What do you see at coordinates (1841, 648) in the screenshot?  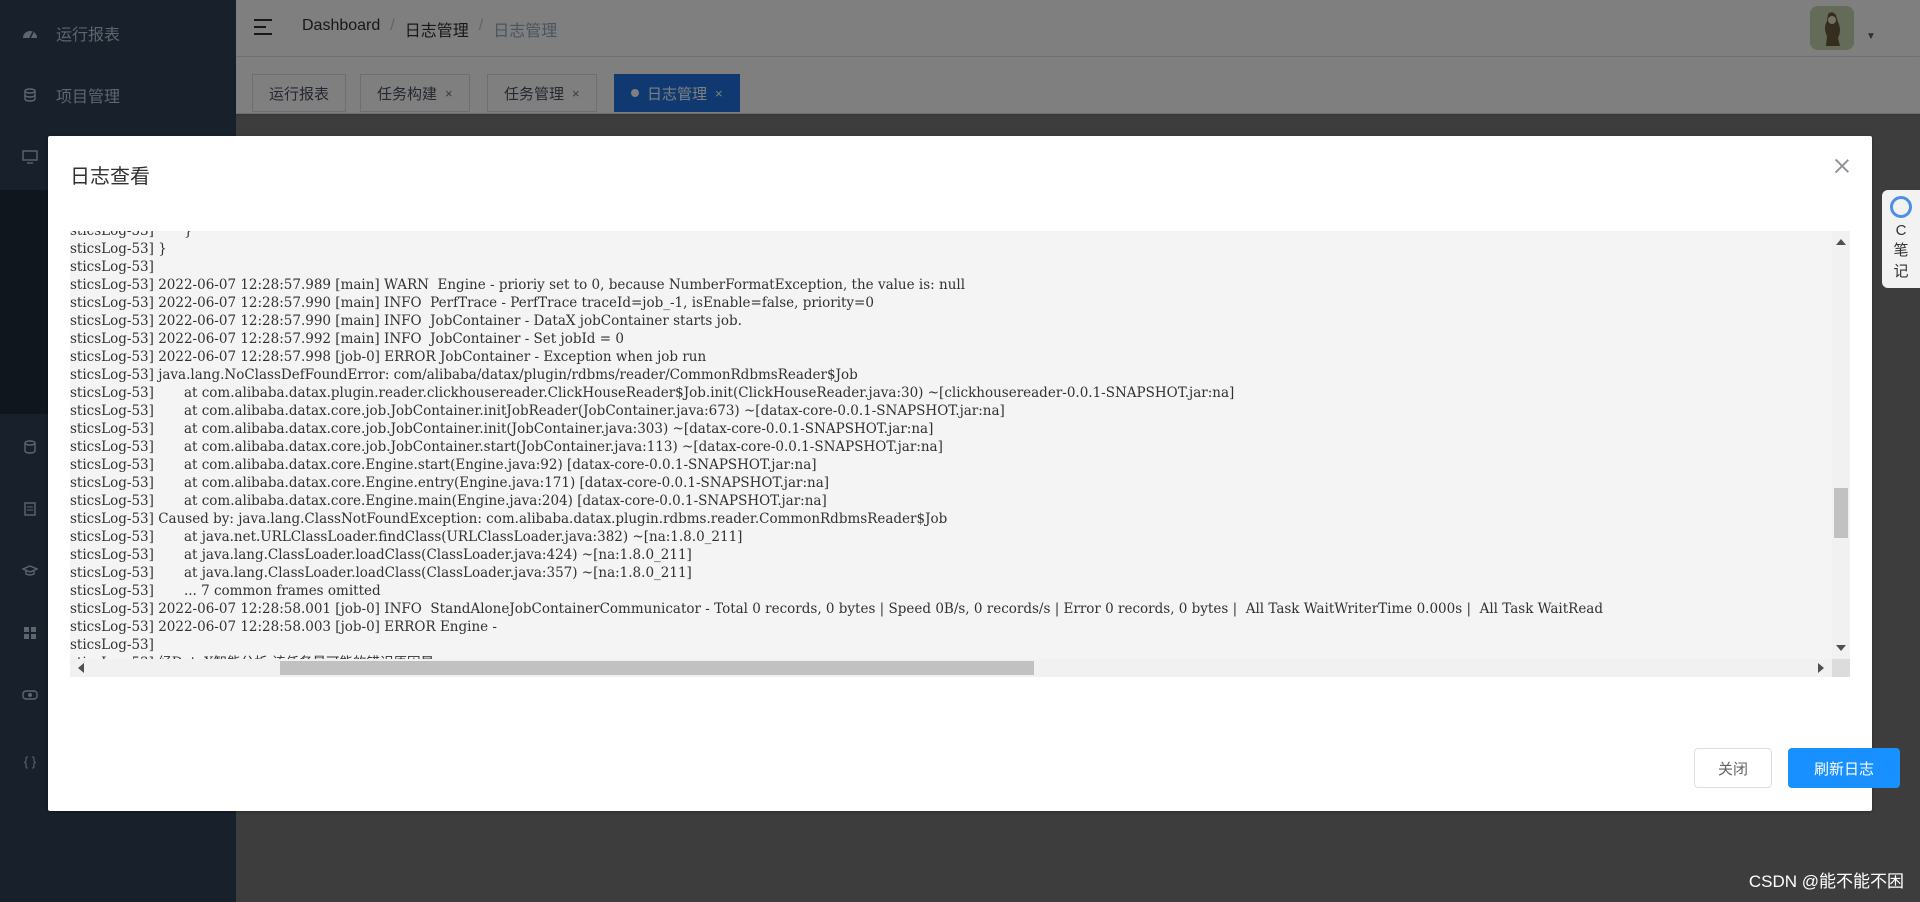 I see `scroll-down-arrow-icon` at bounding box center [1841, 648].